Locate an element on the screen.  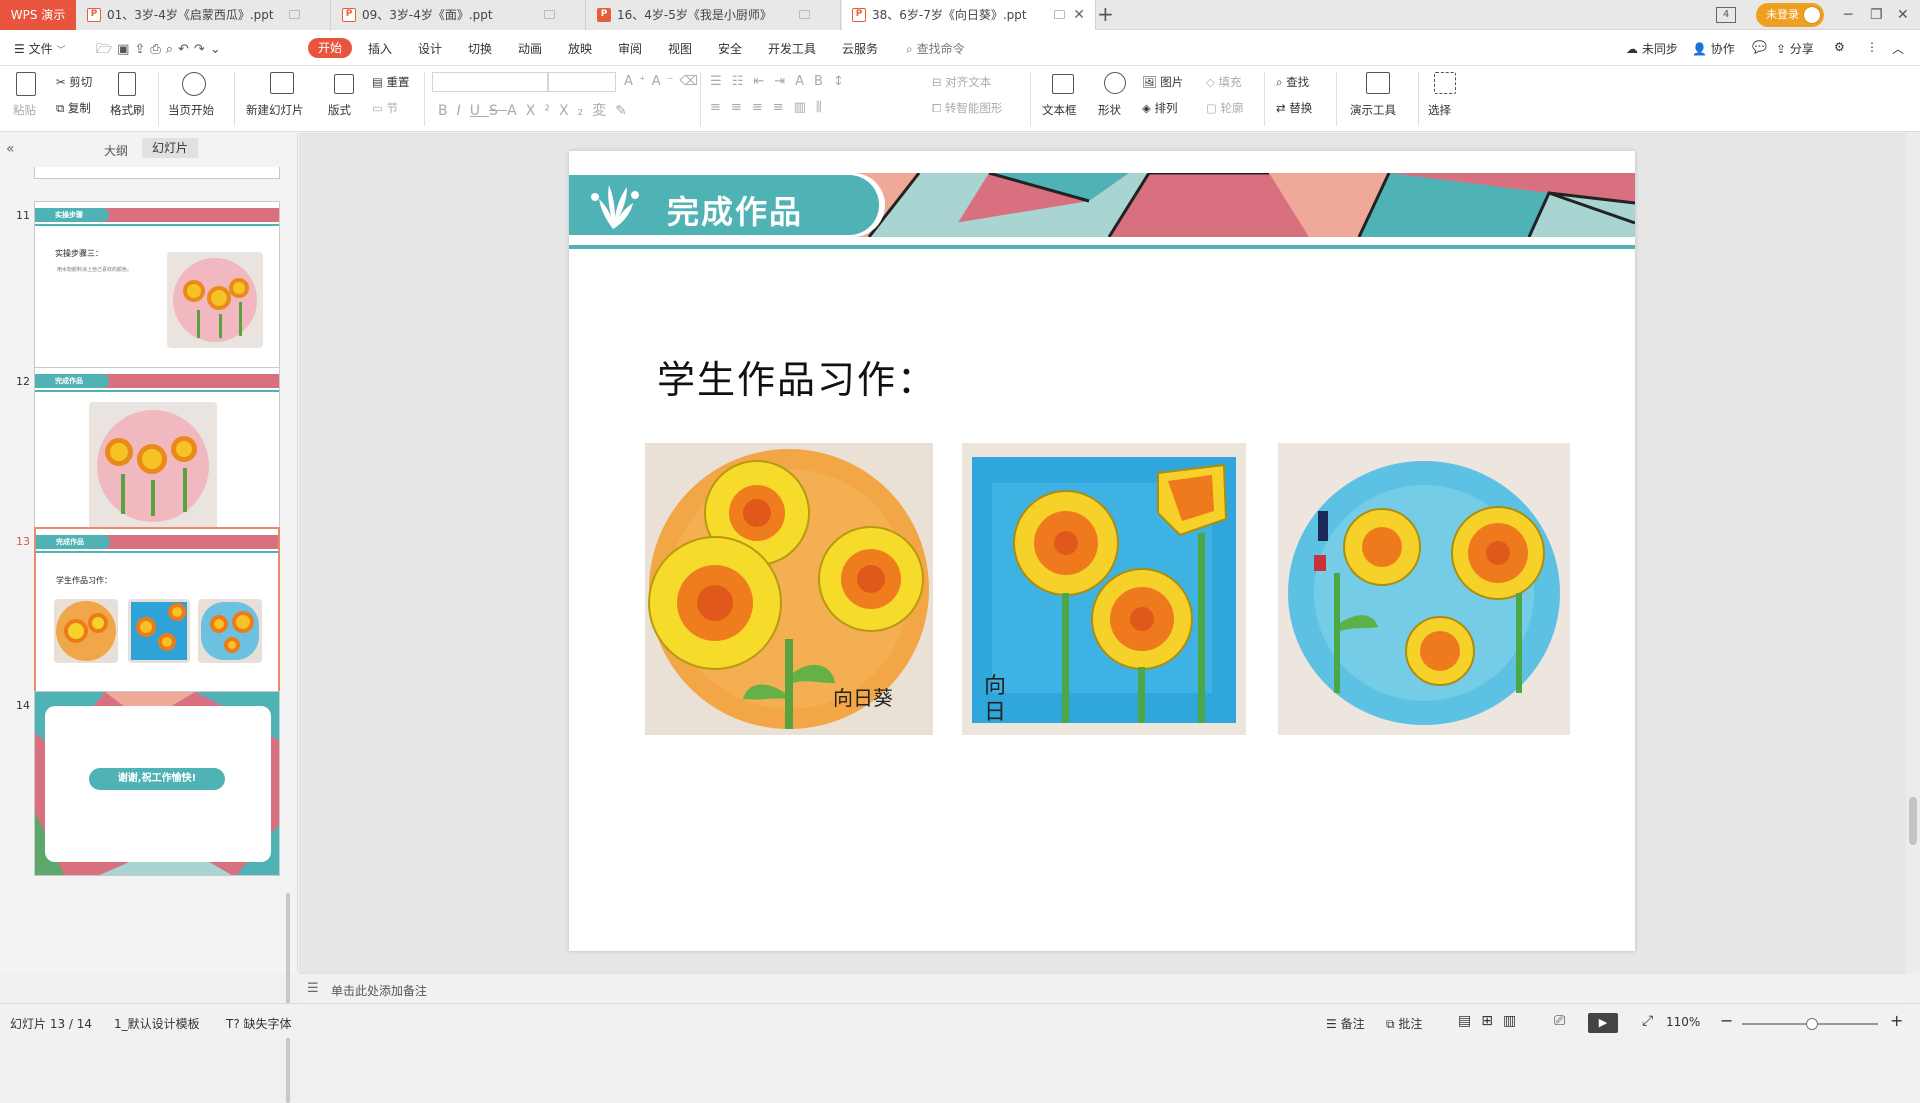
print-icon: ⎙ is located at coordinates (157, 49).